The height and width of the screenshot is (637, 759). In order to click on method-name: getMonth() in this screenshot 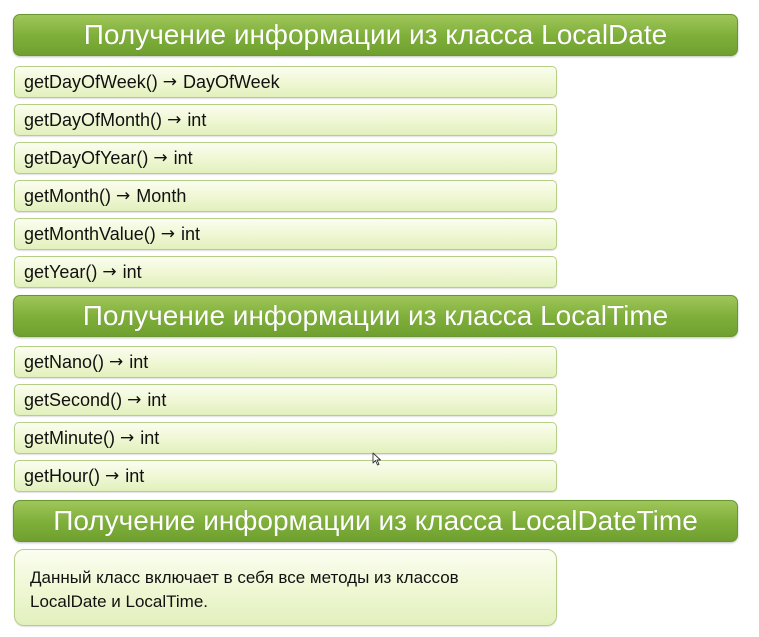, I will do `click(68, 195)`.